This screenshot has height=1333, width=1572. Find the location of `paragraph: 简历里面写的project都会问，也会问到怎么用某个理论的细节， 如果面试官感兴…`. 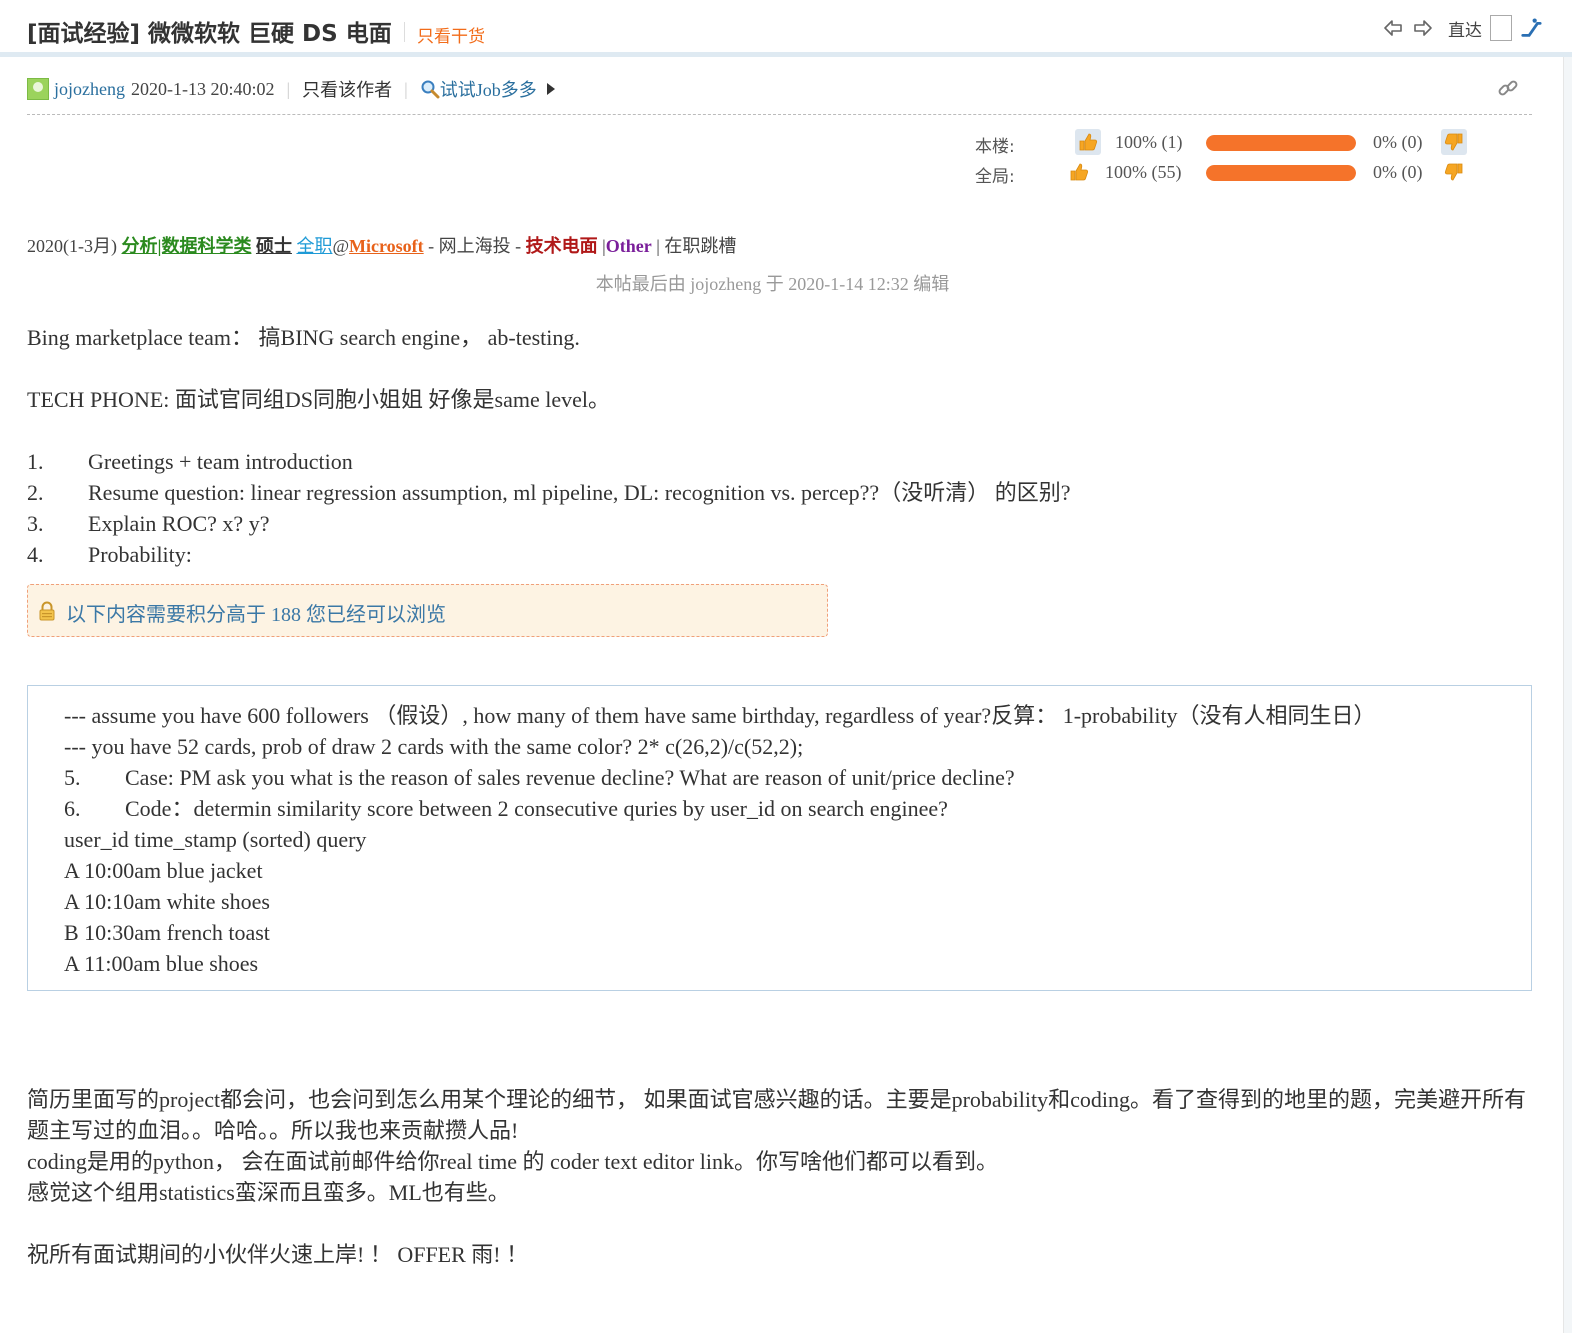

paragraph: 简历里面写的project都会问，也会问到怎么用某个理论的细节， 如果面试官感兴… is located at coordinates (777, 1115).